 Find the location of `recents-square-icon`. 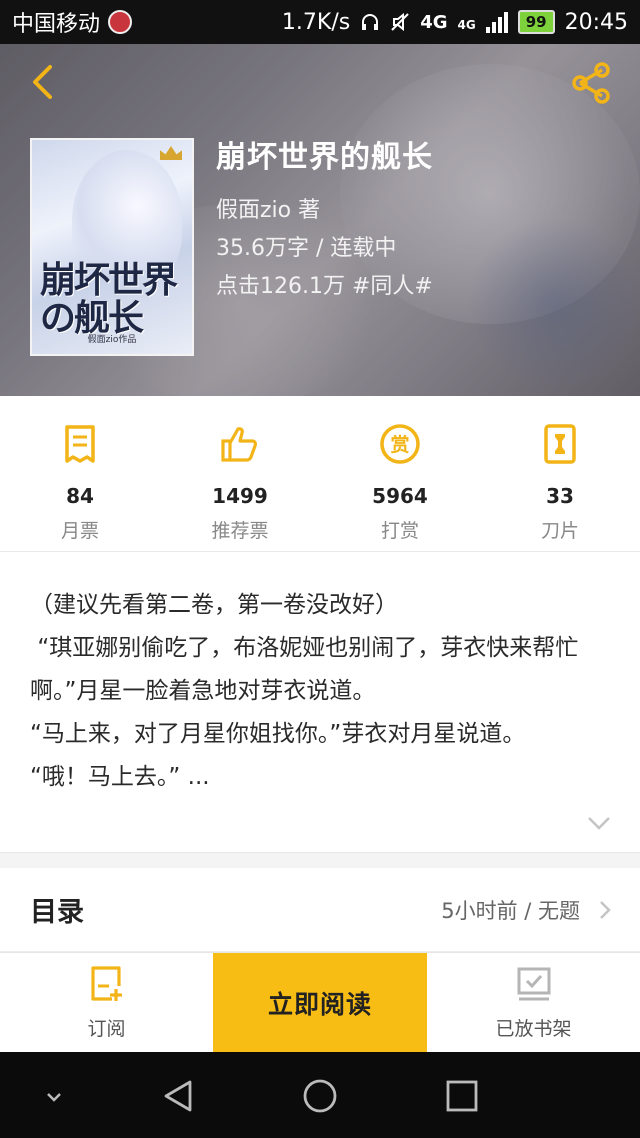

recents-square-icon is located at coordinates (462, 1096).